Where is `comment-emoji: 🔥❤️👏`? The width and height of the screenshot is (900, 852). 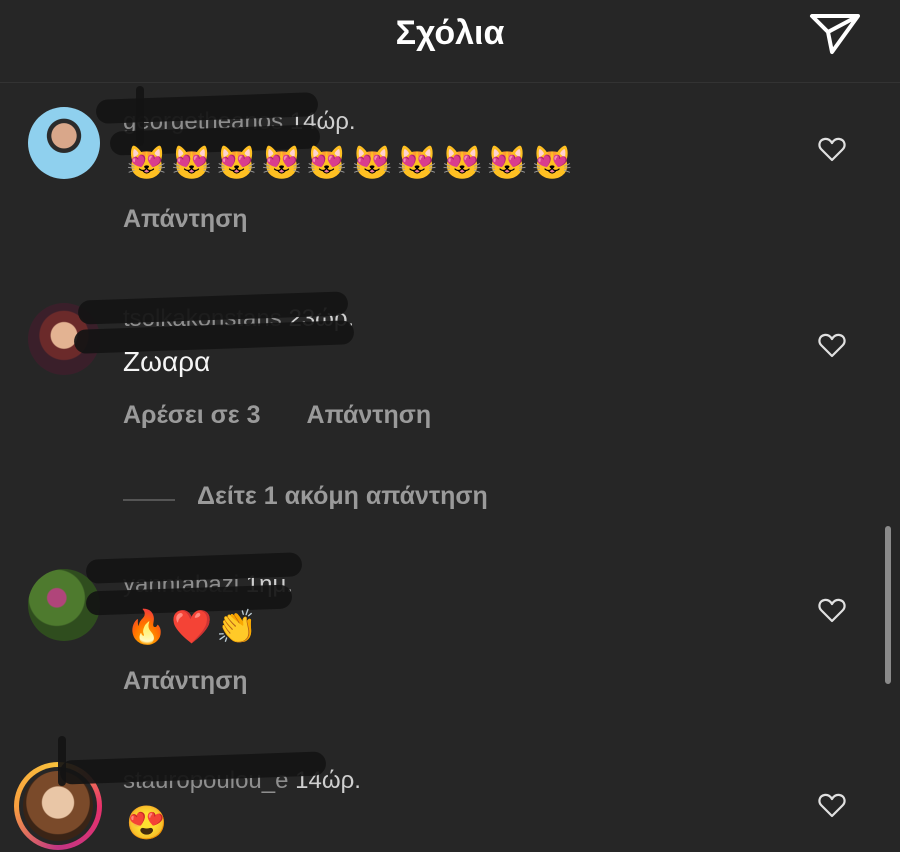
comment-emoji: 🔥❤️👏 is located at coordinates (194, 626).